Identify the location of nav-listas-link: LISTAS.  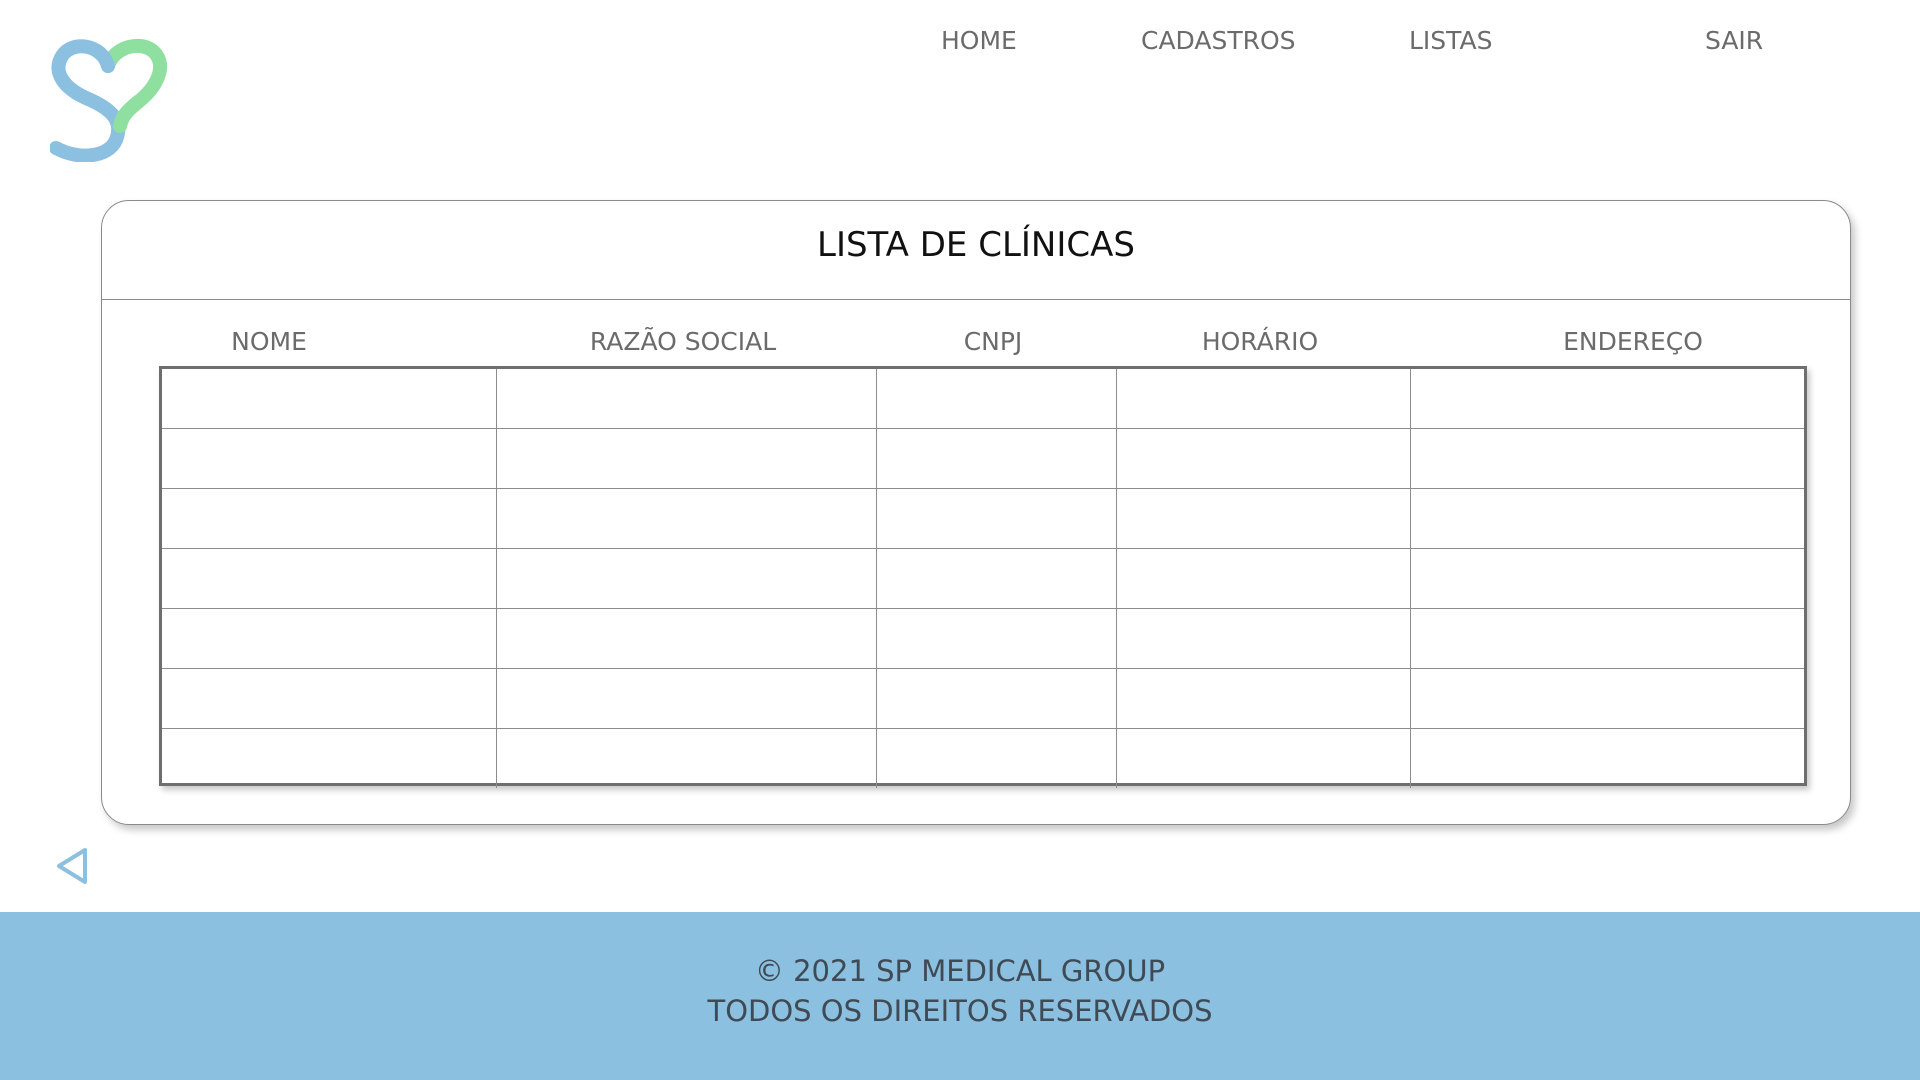
(1450, 40).